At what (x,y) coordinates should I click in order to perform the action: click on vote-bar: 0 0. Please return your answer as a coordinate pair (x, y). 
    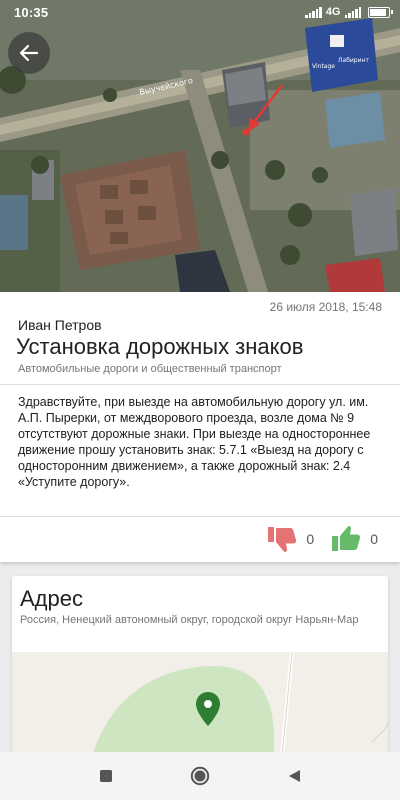
    Looking at the image, I should click on (323, 539).